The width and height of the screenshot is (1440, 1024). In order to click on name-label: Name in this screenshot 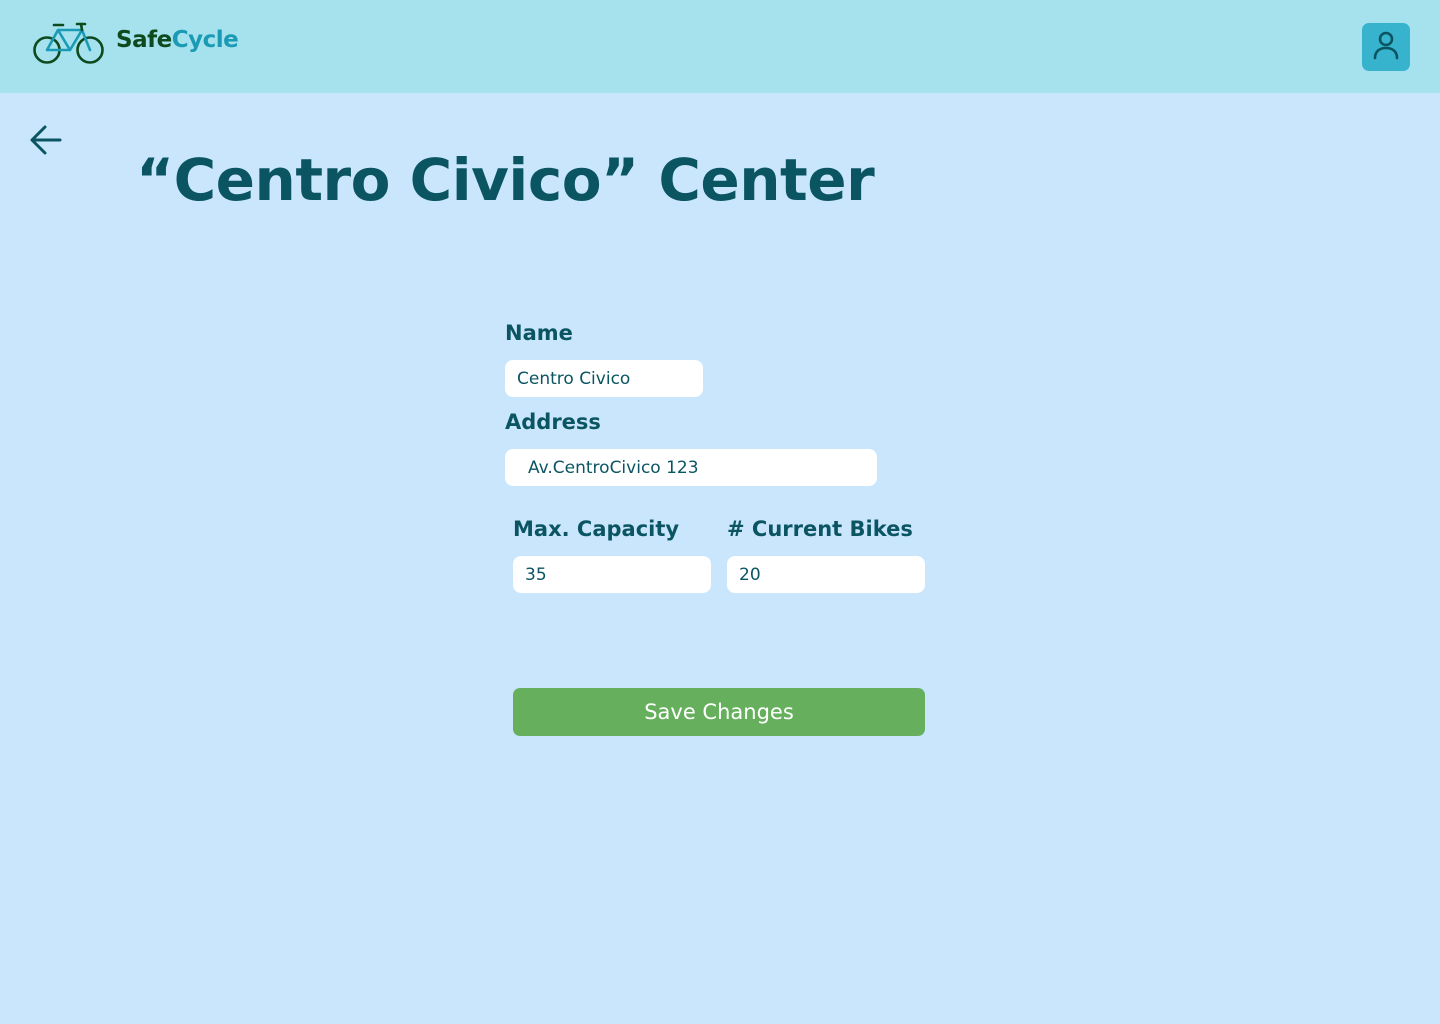, I will do `click(539, 333)`.